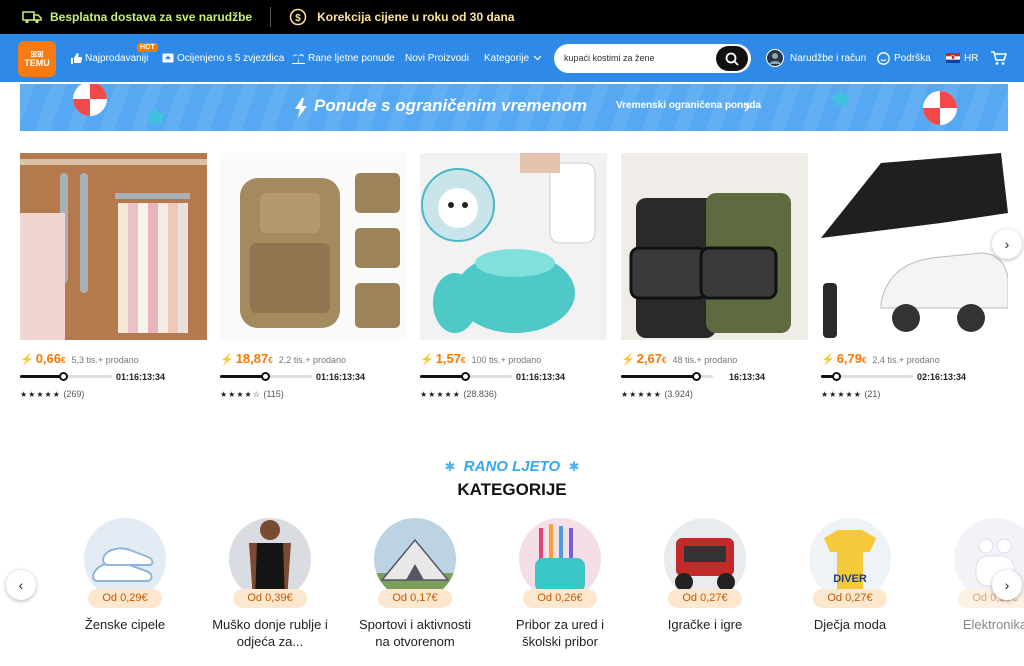 The image size is (1024, 666). Describe the element at coordinates (880, 358) in the screenshot. I see `product-price: ⚡ 6,79 € 2,4 tis.+ prodano` at that location.